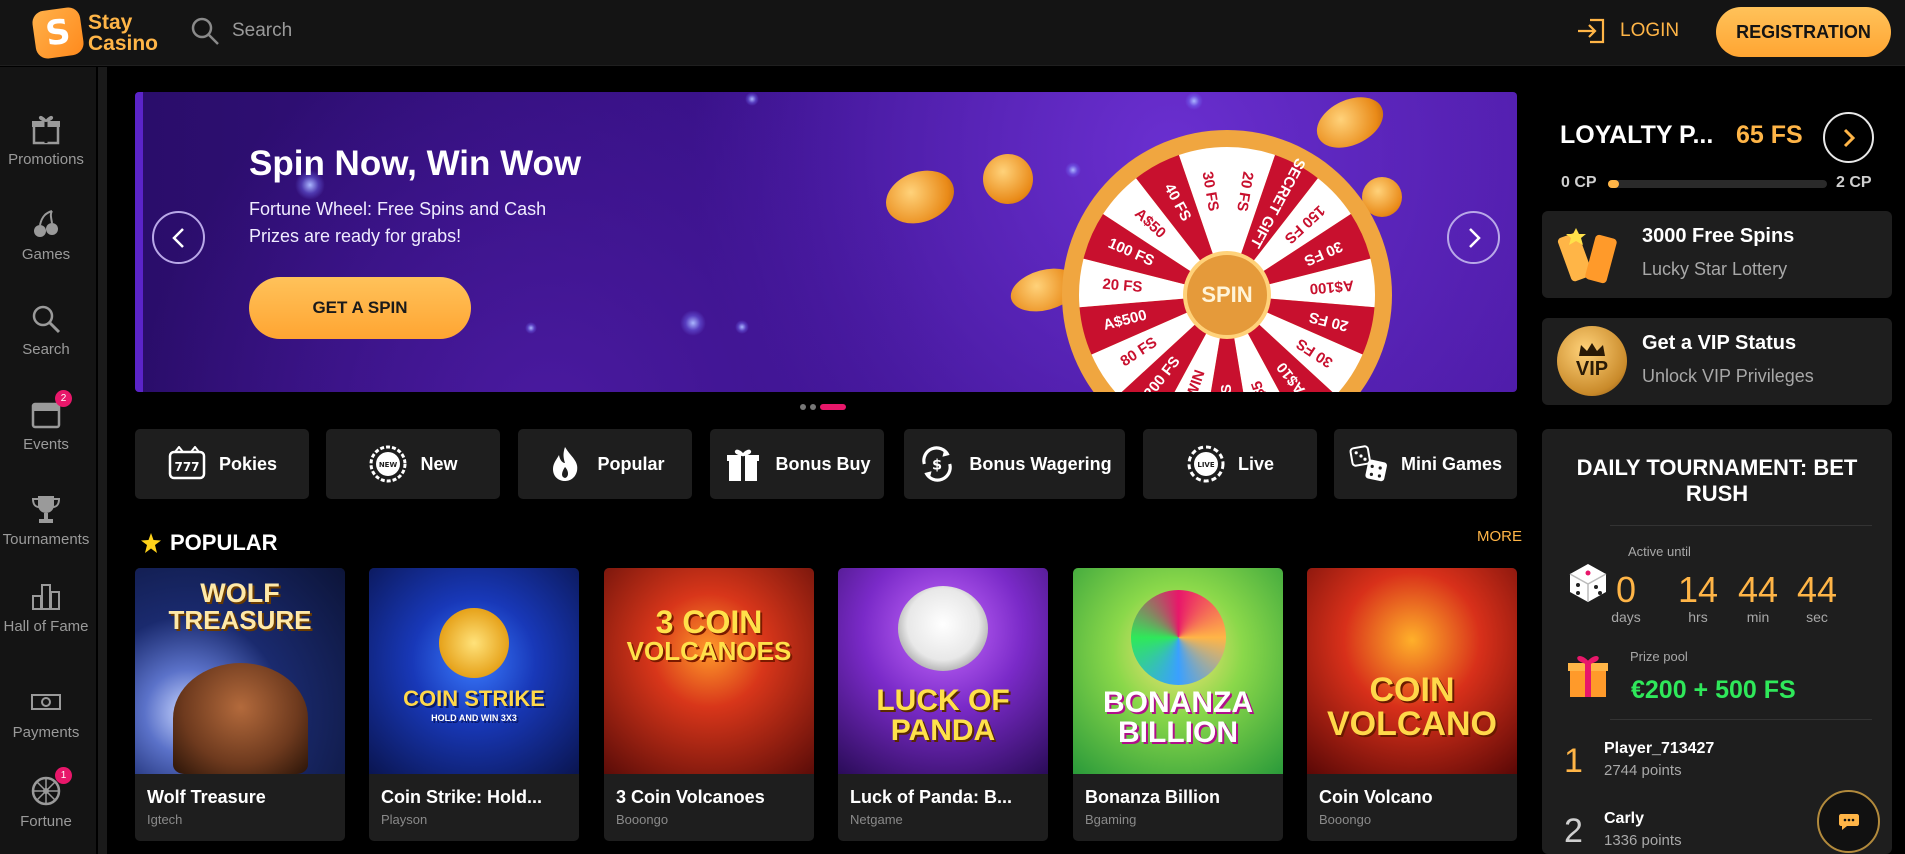 Image resolution: width=1905 pixels, height=854 pixels. I want to click on game-provider: Booongo, so click(1345, 819).